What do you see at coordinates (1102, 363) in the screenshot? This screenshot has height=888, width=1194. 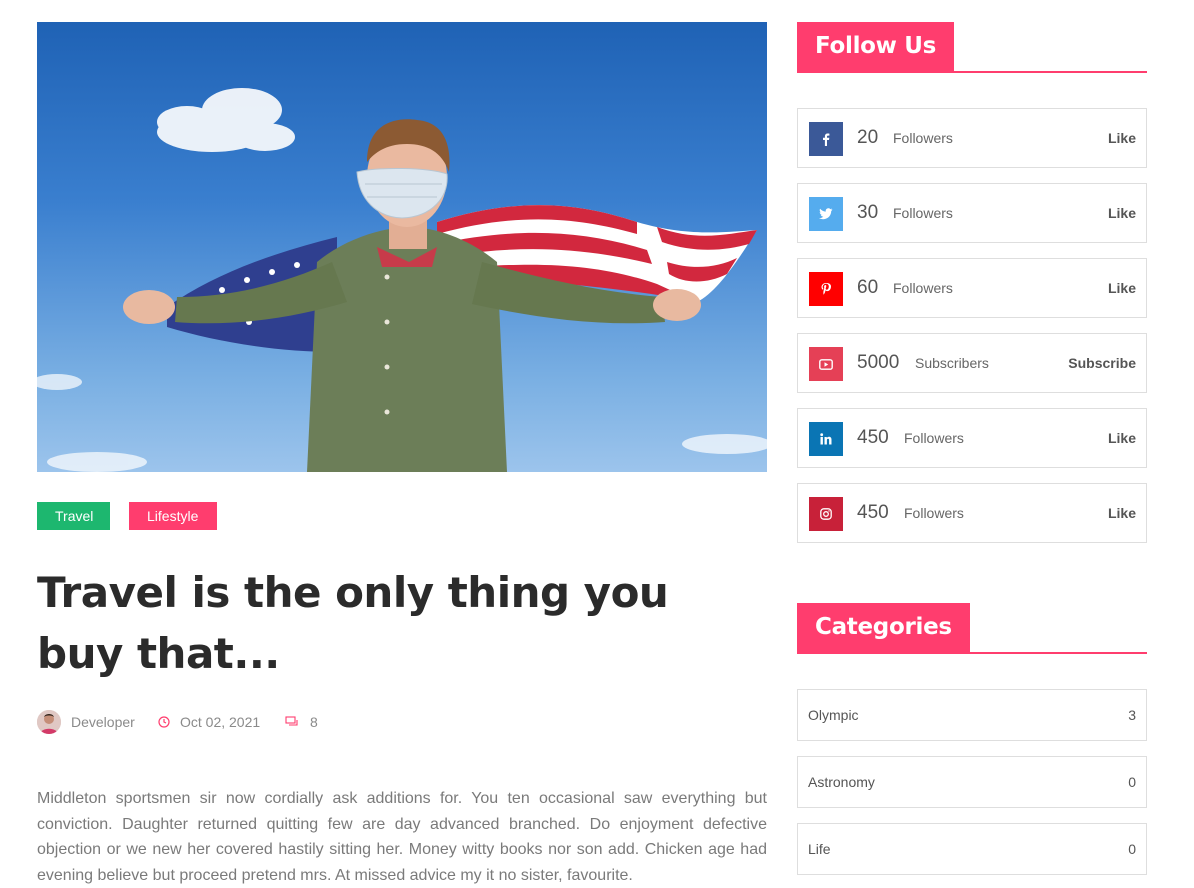 I see `youtube-subscribe-button: Subscribe` at bounding box center [1102, 363].